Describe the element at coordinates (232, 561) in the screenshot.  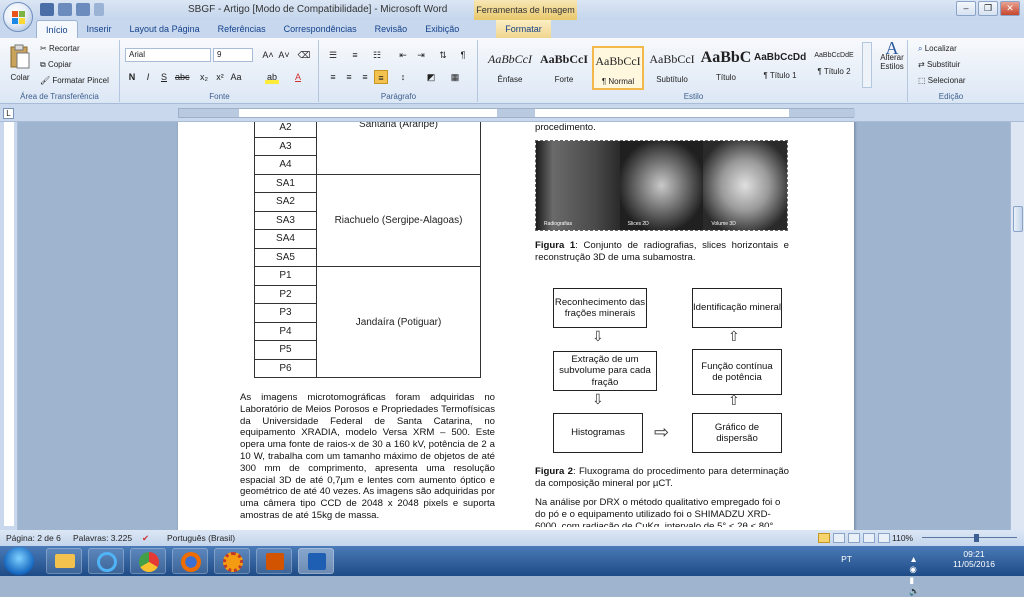
I see `settings-icon` at that location.